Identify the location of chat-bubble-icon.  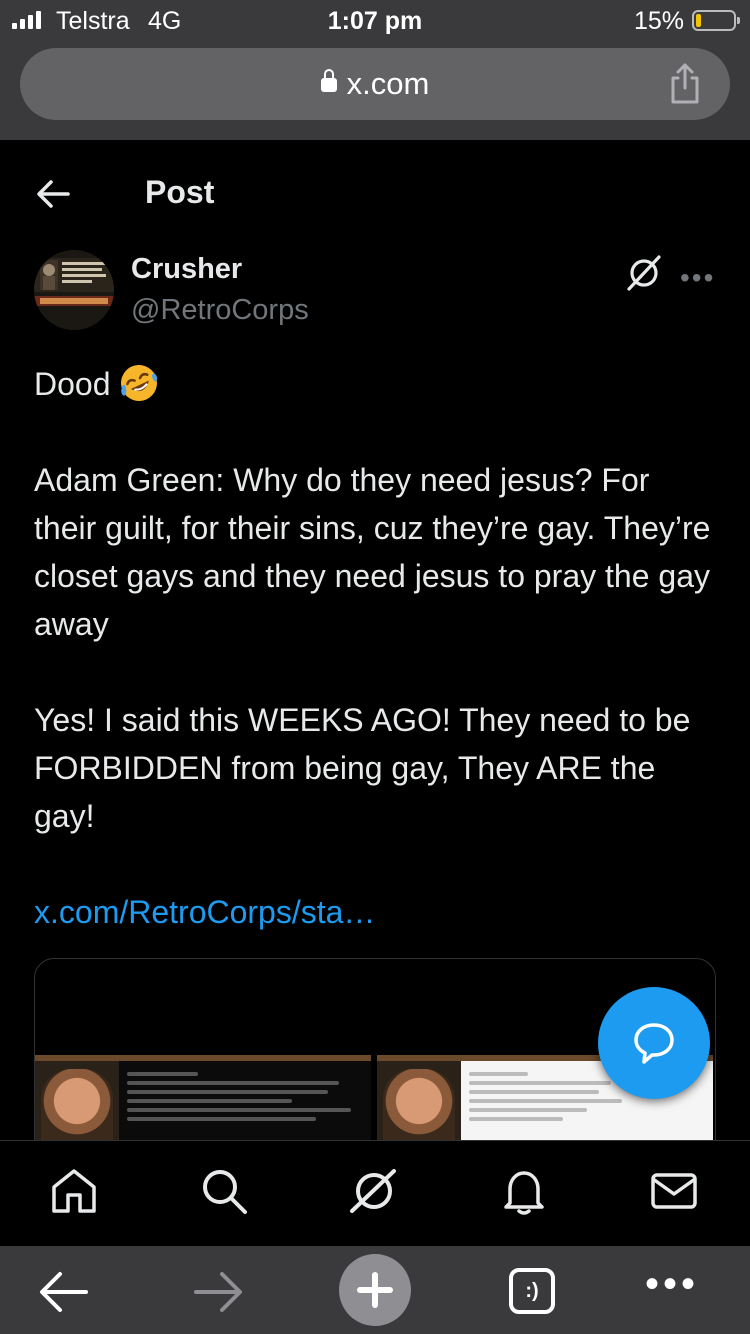
(654, 1043).